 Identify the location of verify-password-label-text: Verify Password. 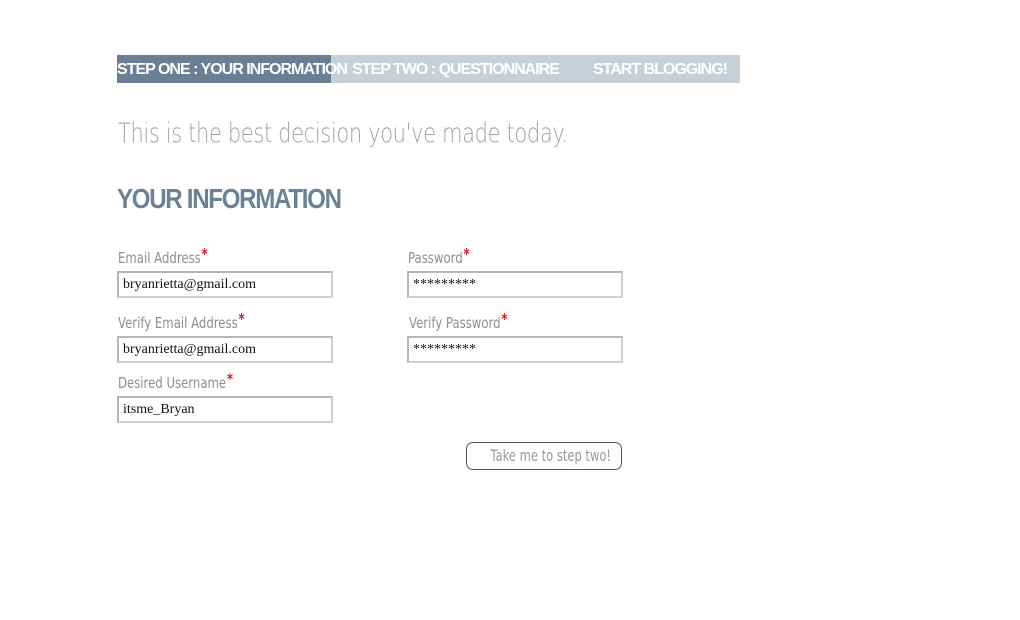
(455, 323).